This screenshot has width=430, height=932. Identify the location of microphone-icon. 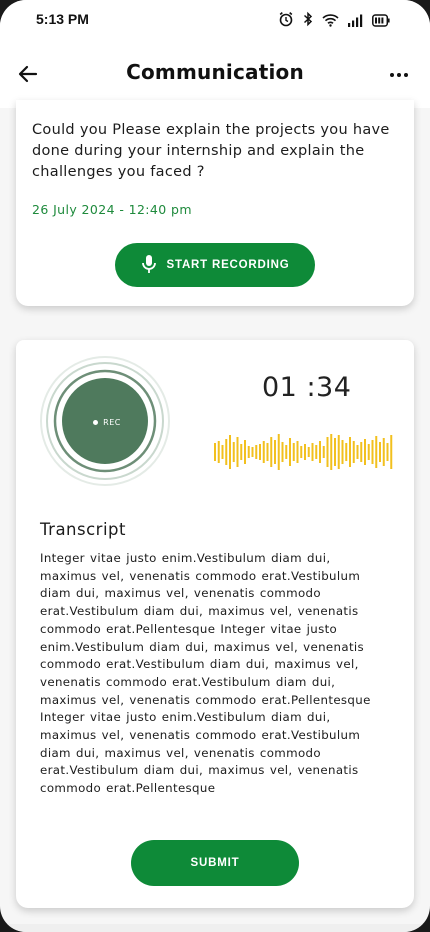
(149, 265).